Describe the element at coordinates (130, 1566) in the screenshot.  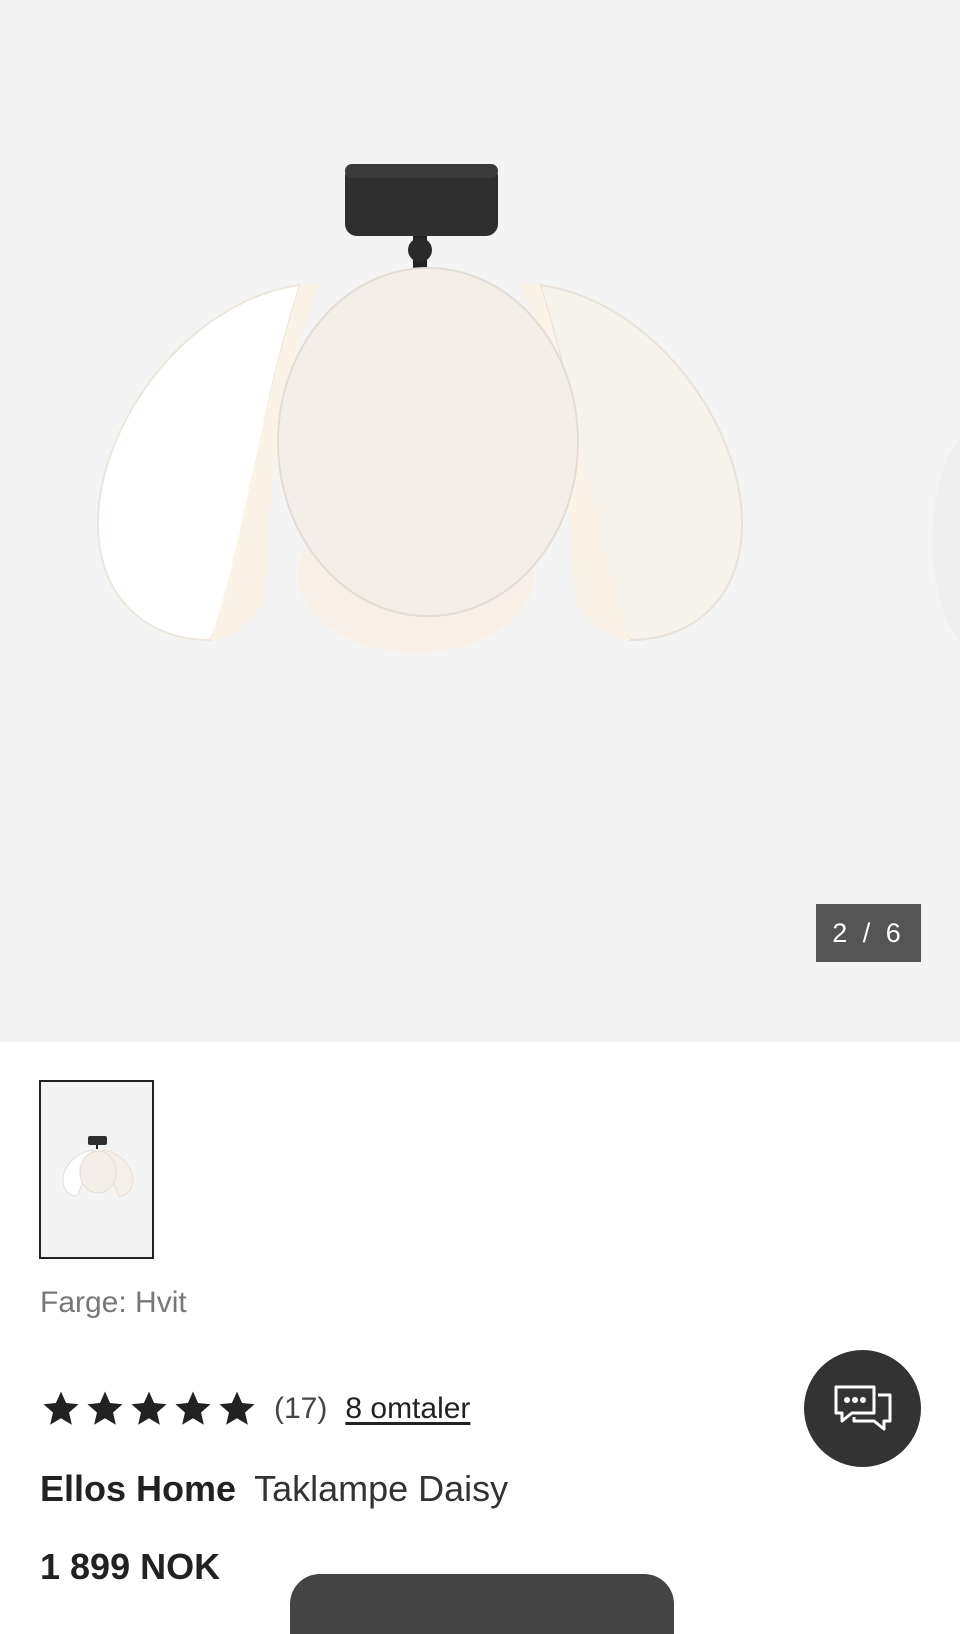
I see `product-price: 1 899 NOK` at that location.